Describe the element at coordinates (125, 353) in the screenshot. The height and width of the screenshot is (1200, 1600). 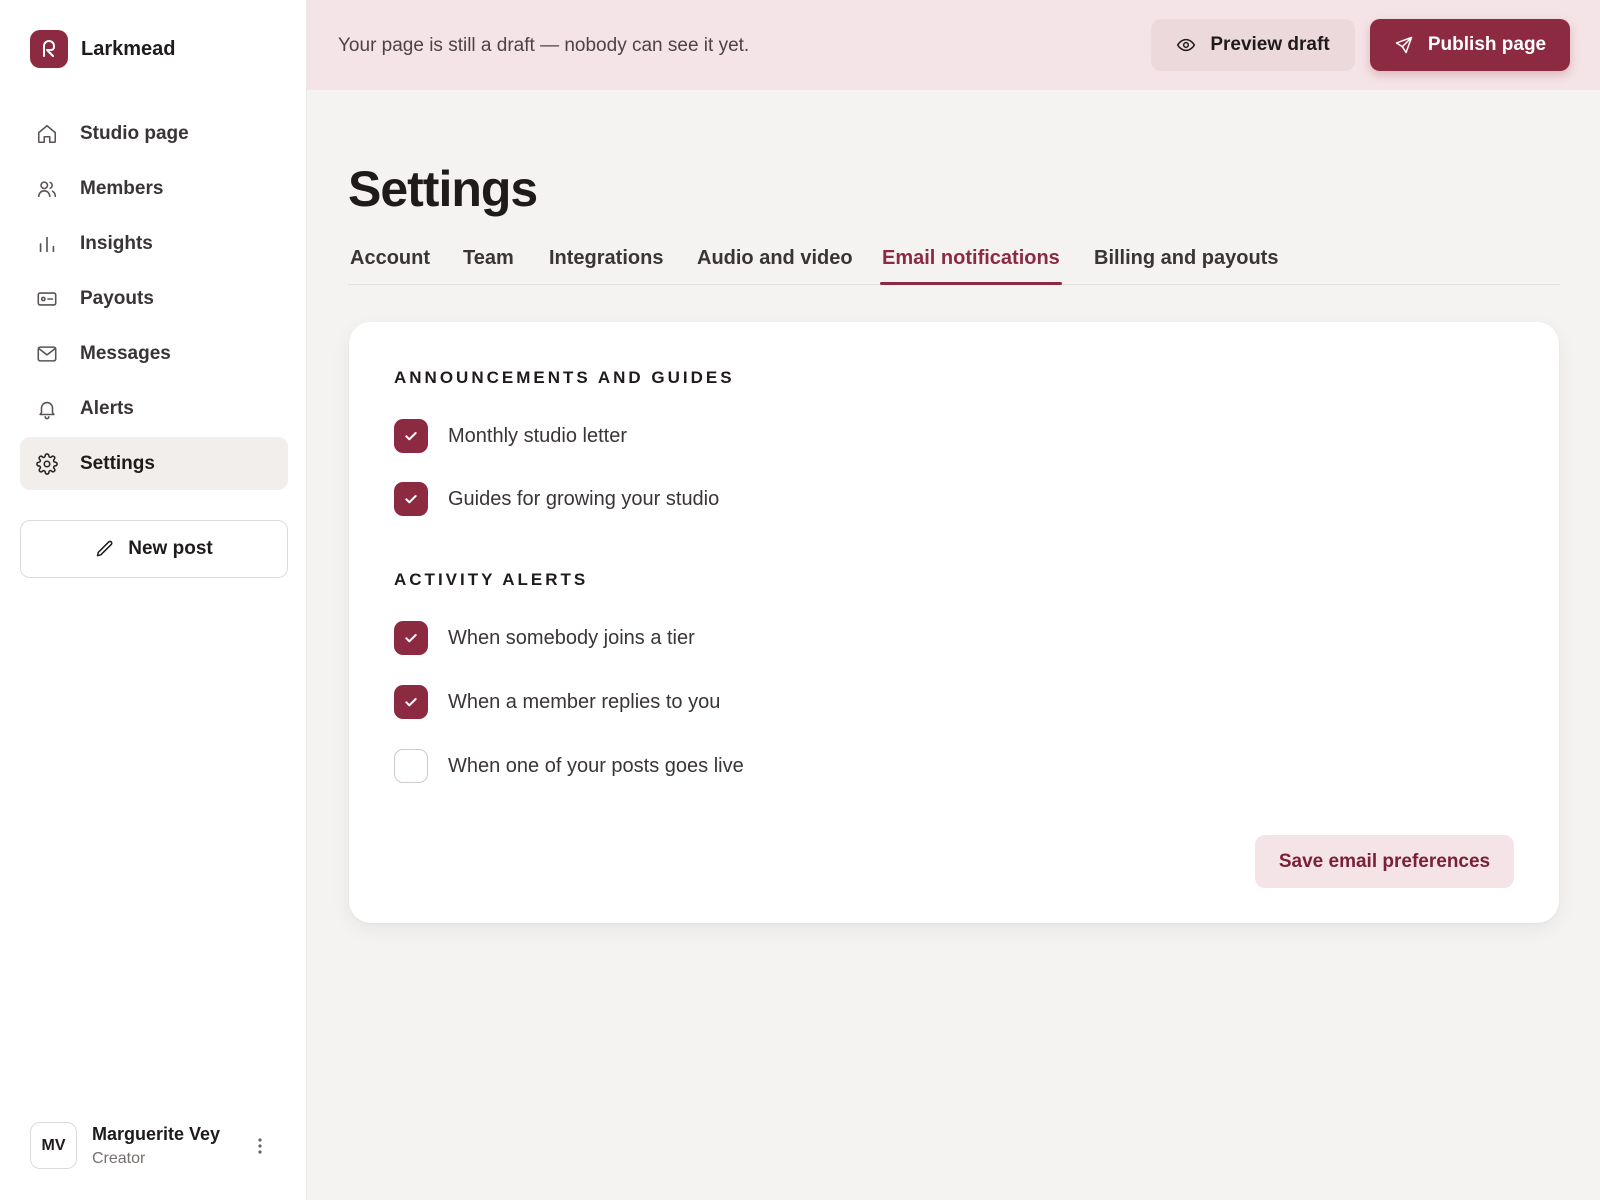
I see `sidebar-item-label: Messages` at that location.